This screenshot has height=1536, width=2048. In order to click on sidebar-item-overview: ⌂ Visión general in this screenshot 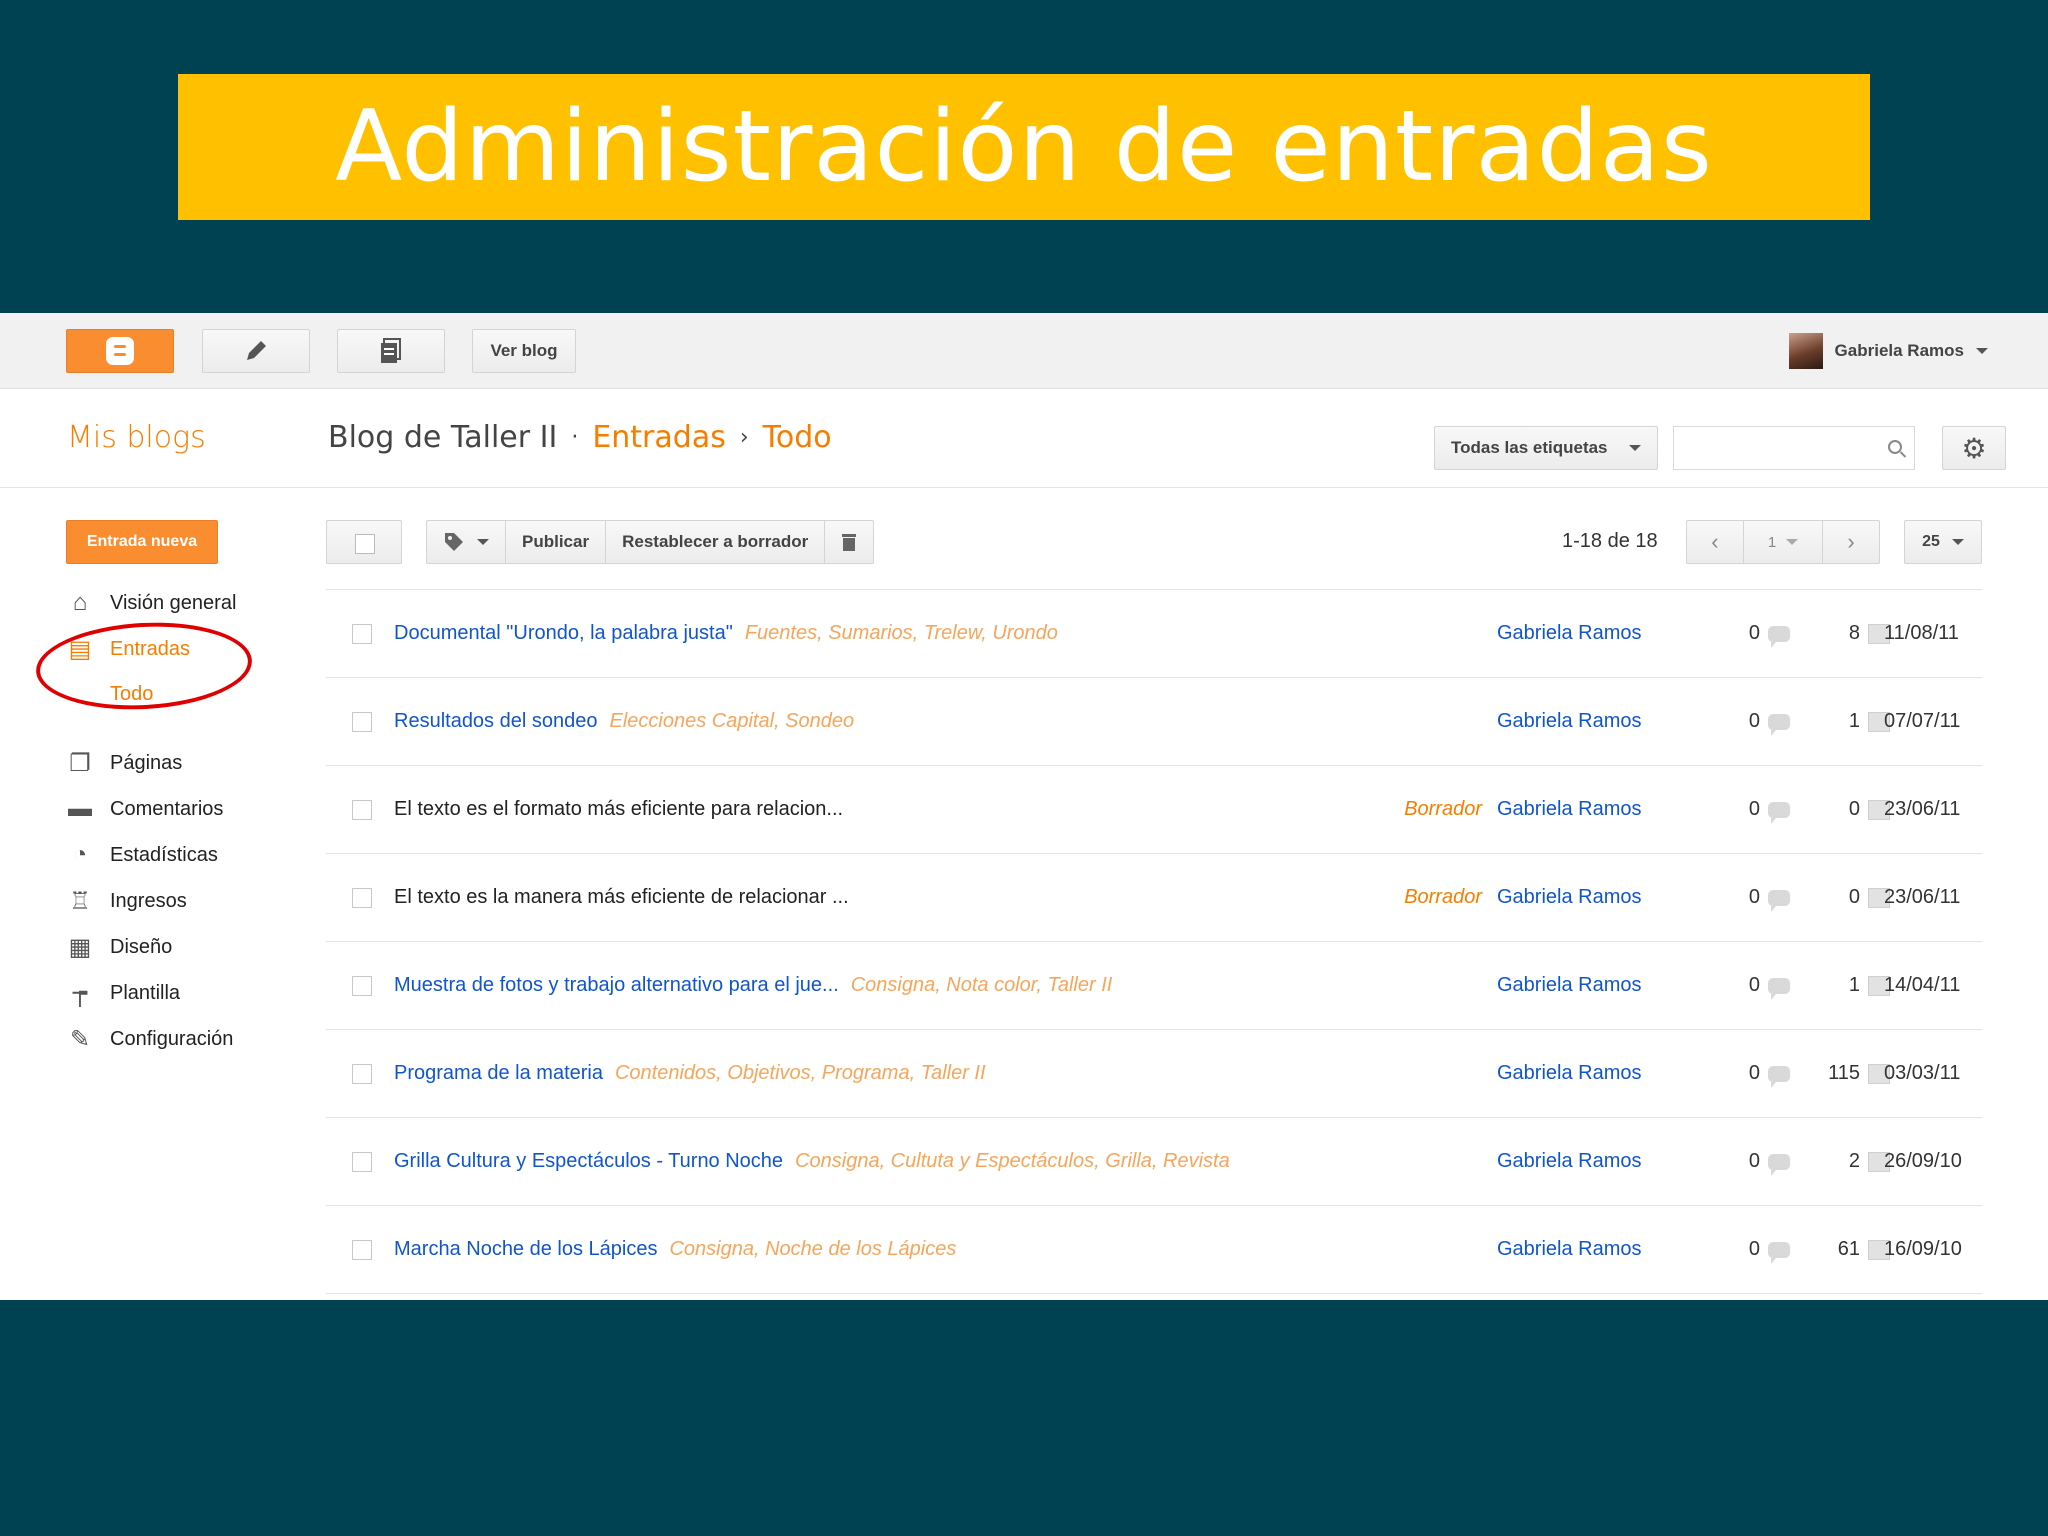, I will do `click(181, 603)`.